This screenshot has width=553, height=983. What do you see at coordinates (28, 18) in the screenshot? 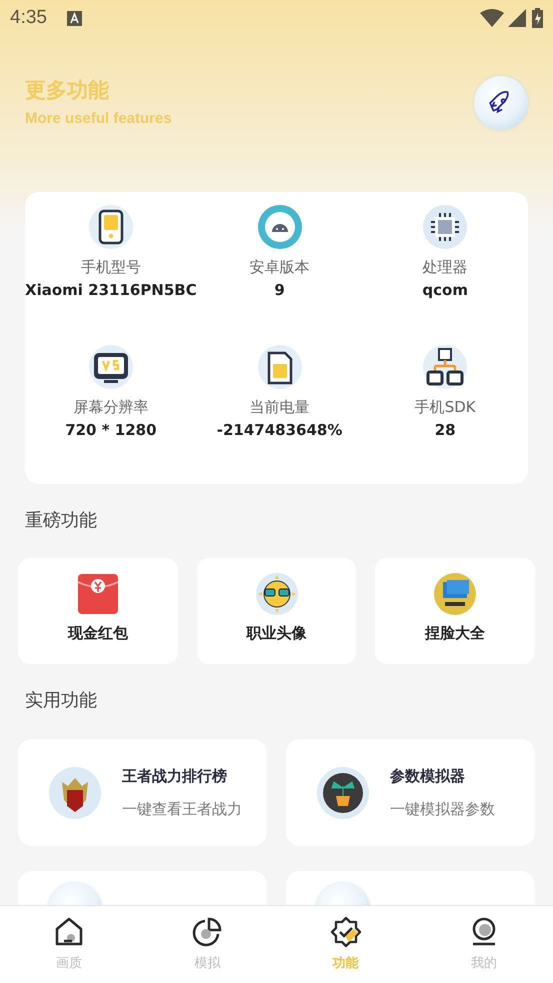
I see `status-time: 4:35` at bounding box center [28, 18].